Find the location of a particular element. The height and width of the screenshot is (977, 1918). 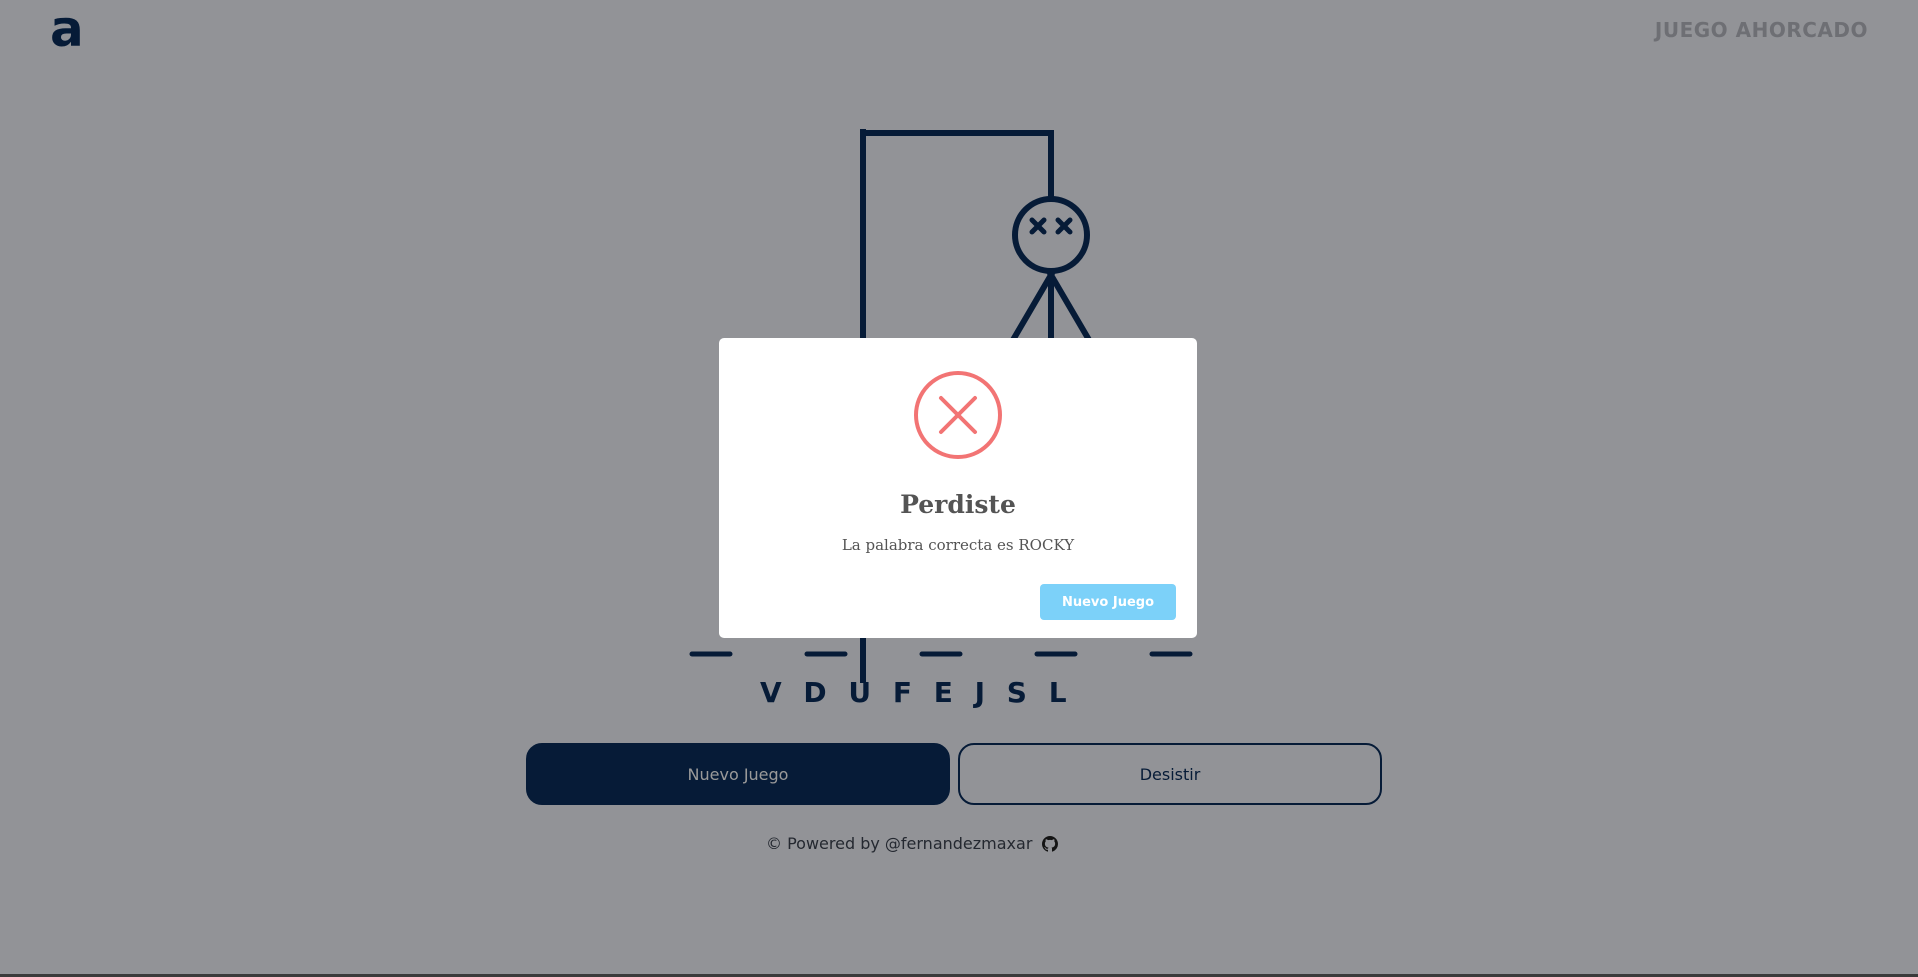

dialog-message: La palabra correcta es ROCKY is located at coordinates (958, 545).